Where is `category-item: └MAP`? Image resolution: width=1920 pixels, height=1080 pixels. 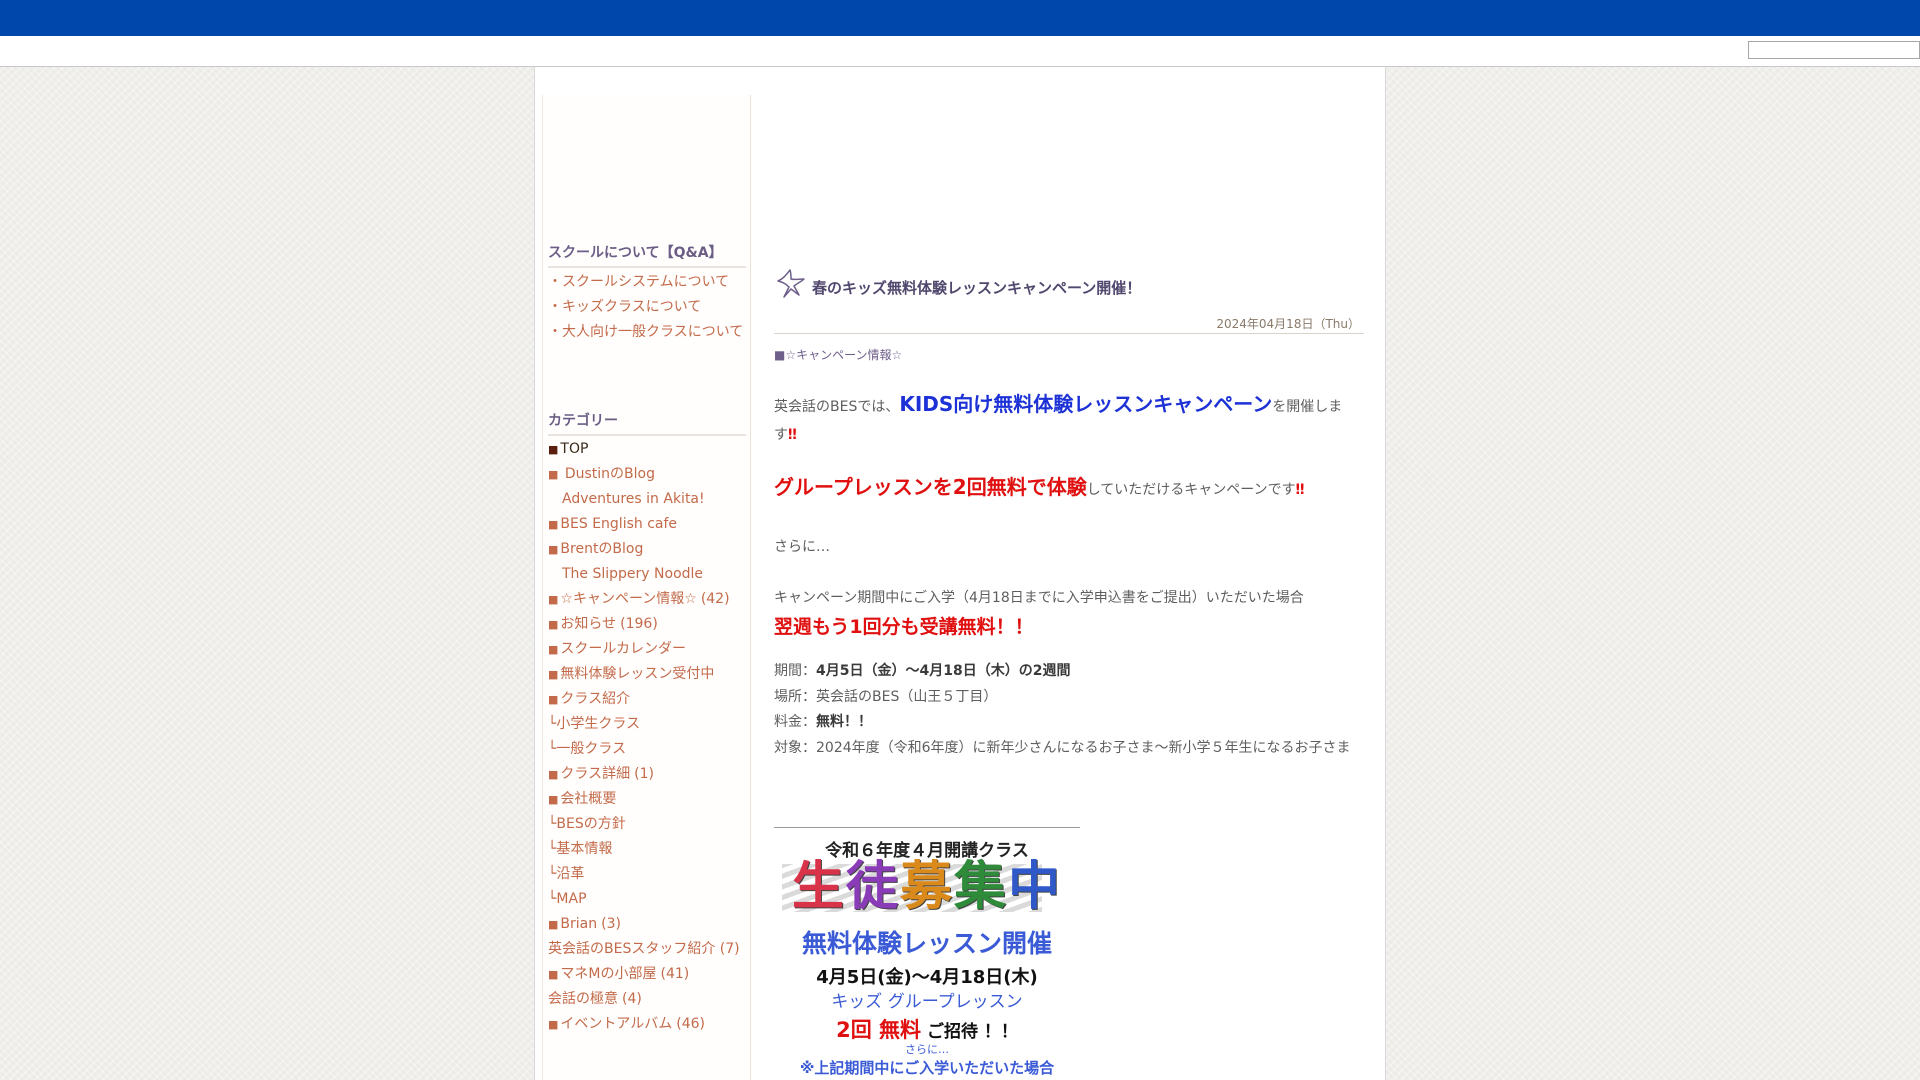 category-item: └MAP is located at coordinates (648, 899).